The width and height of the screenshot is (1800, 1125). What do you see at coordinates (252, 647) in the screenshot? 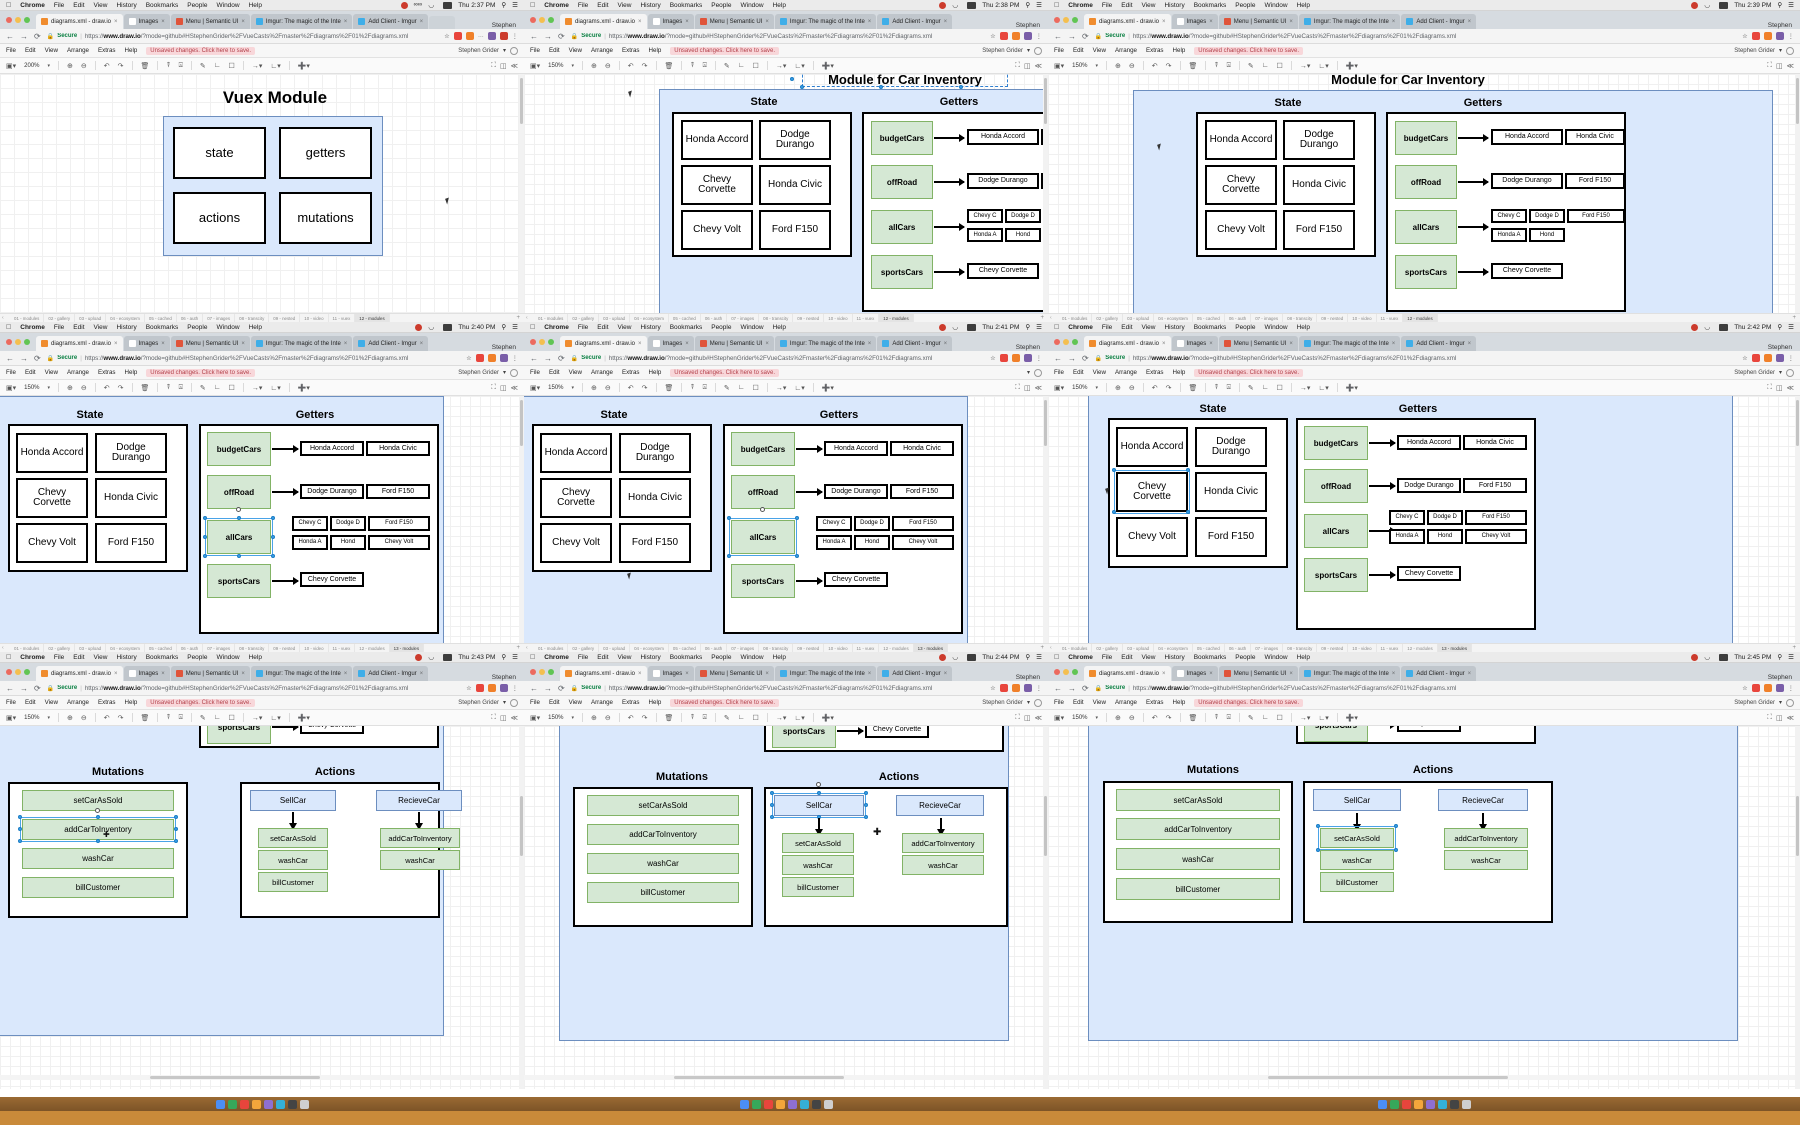
I see `page-tab: 08 - transcity` at bounding box center [252, 647].